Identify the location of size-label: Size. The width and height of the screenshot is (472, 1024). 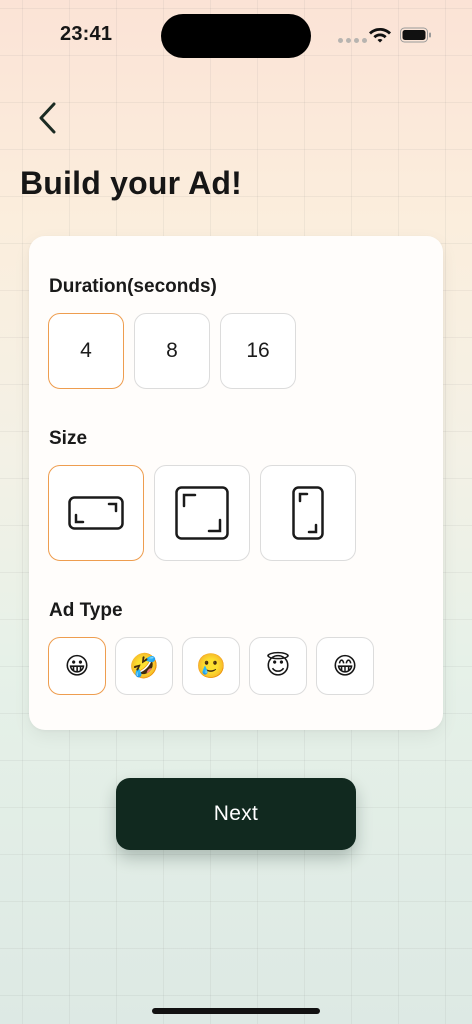
(68, 438).